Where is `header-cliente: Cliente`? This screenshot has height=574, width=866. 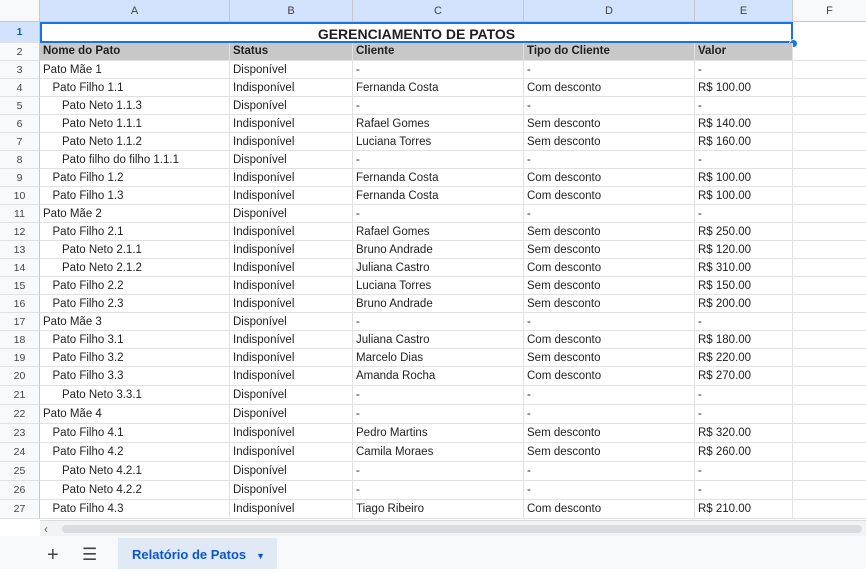 header-cliente: Cliente is located at coordinates (438, 52).